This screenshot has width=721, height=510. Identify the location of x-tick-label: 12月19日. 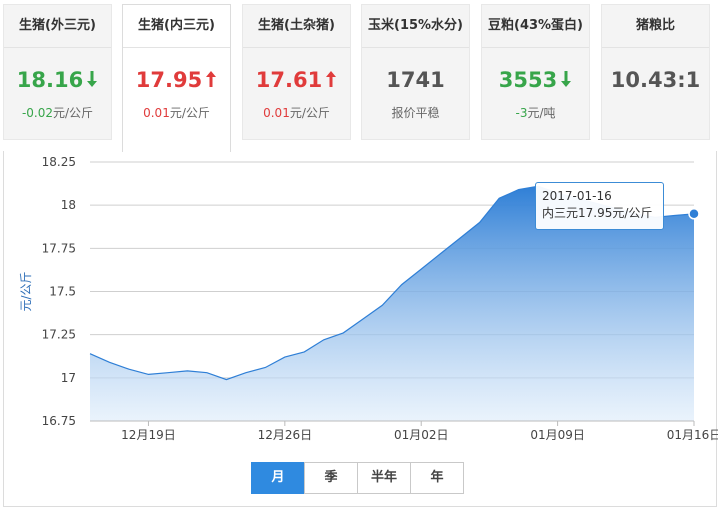
(148, 435).